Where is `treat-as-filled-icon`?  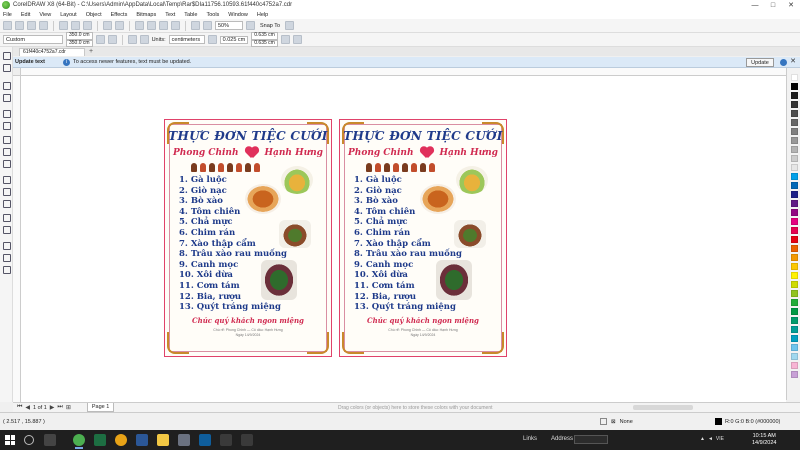 treat-as-filled-icon is located at coordinates (285, 39).